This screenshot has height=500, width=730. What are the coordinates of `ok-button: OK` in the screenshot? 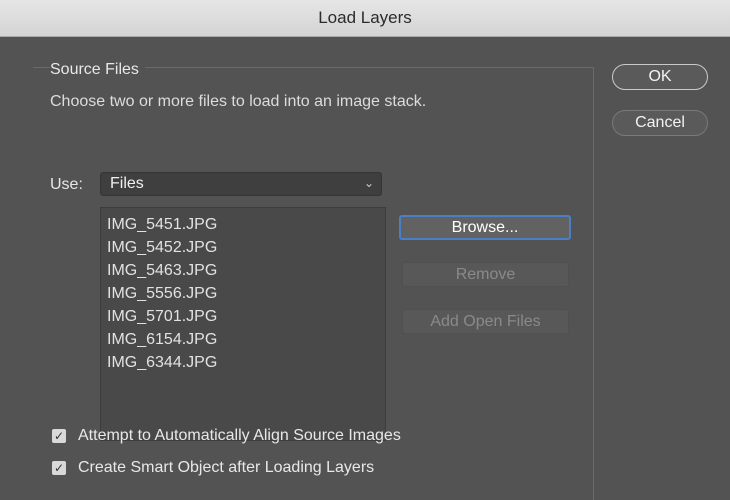 It's located at (660, 77).